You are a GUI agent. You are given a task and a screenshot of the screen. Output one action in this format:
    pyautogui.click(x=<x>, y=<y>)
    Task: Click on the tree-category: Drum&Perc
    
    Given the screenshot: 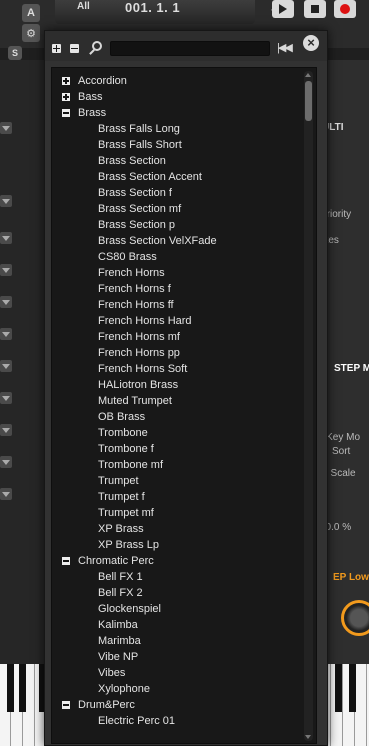 What is the action you would take?
    pyautogui.click(x=176, y=705)
    